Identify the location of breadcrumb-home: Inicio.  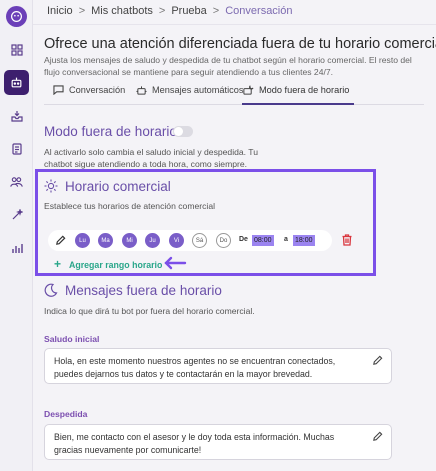
(60, 11).